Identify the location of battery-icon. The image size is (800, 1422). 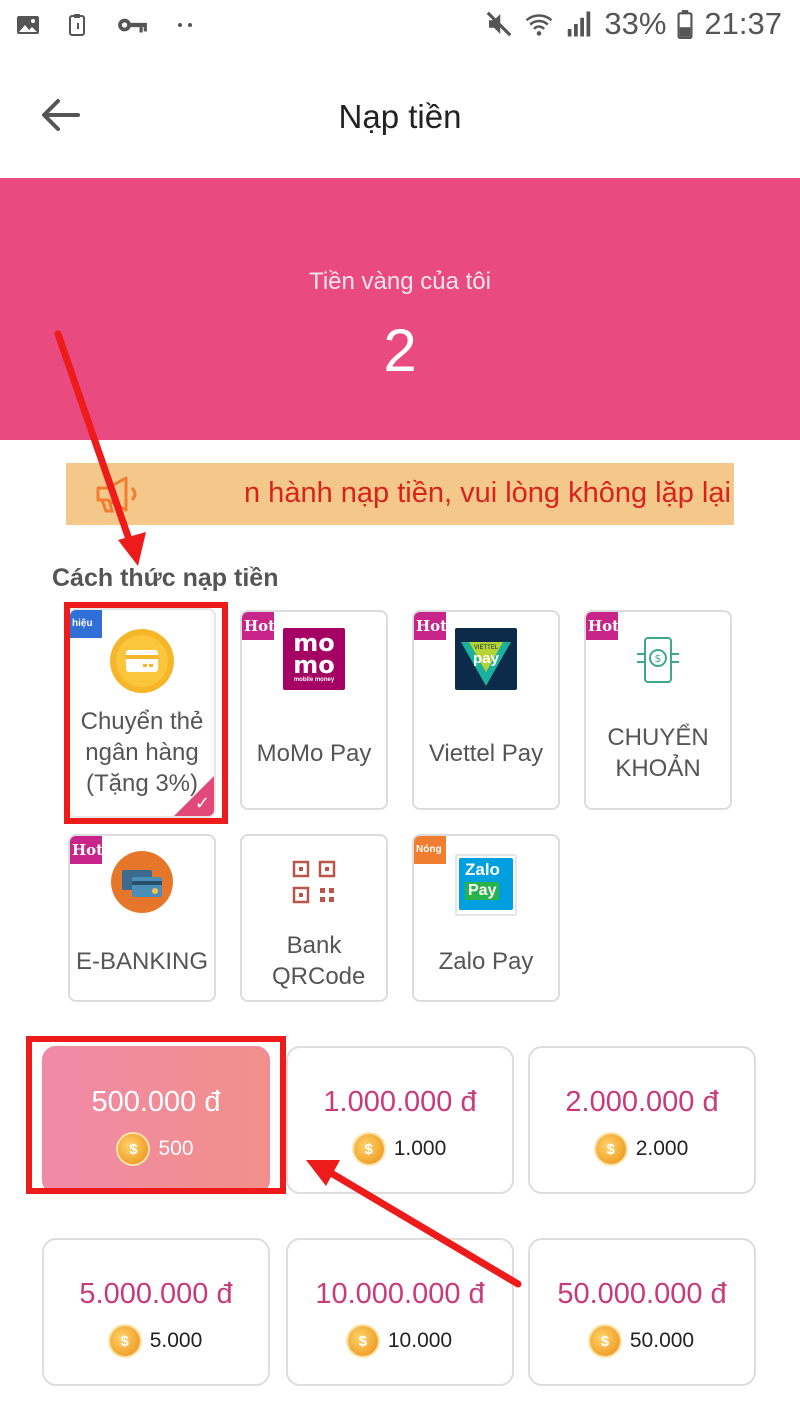
(685, 24).